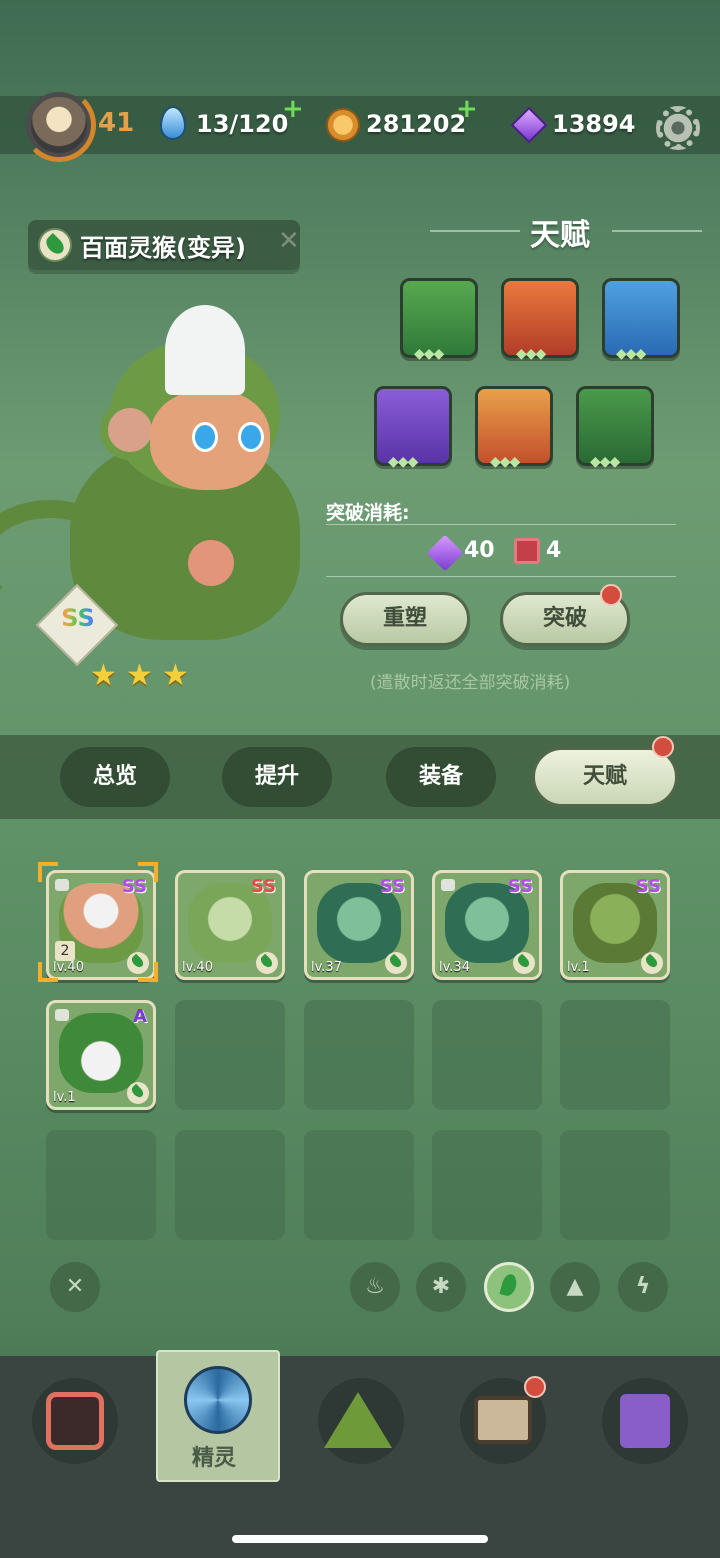 The height and width of the screenshot is (1558, 720). I want to click on coin-value: 281202, so click(416, 124).